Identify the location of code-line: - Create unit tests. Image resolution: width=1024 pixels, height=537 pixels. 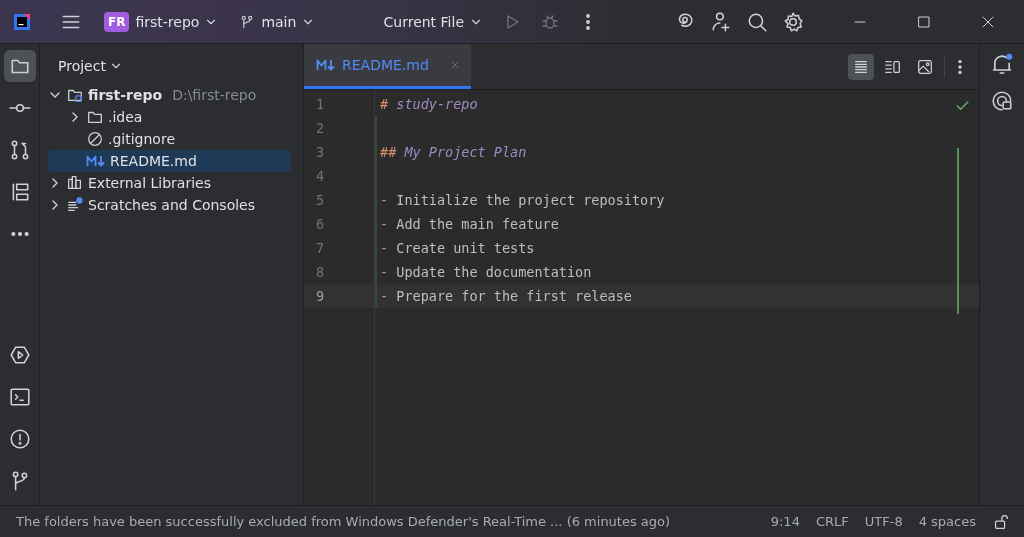
(457, 248).